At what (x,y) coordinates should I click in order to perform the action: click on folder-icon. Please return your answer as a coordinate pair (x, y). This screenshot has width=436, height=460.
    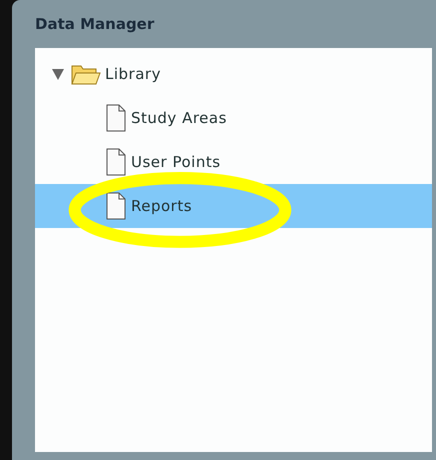
    Looking at the image, I should click on (86, 74).